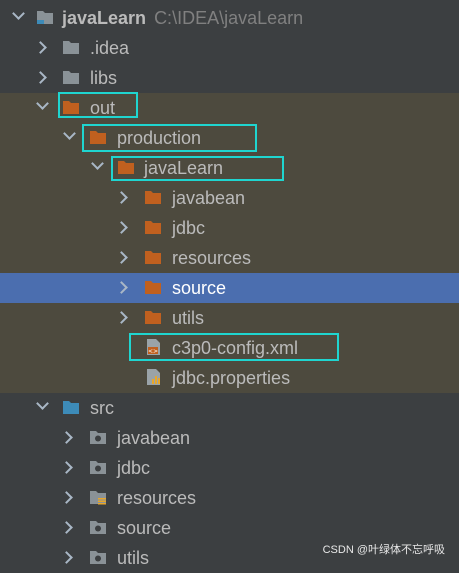 Image resolution: width=459 pixels, height=573 pixels. What do you see at coordinates (229, 498) in the screenshot?
I see `tree-row-src-resources: resources` at bounding box center [229, 498].